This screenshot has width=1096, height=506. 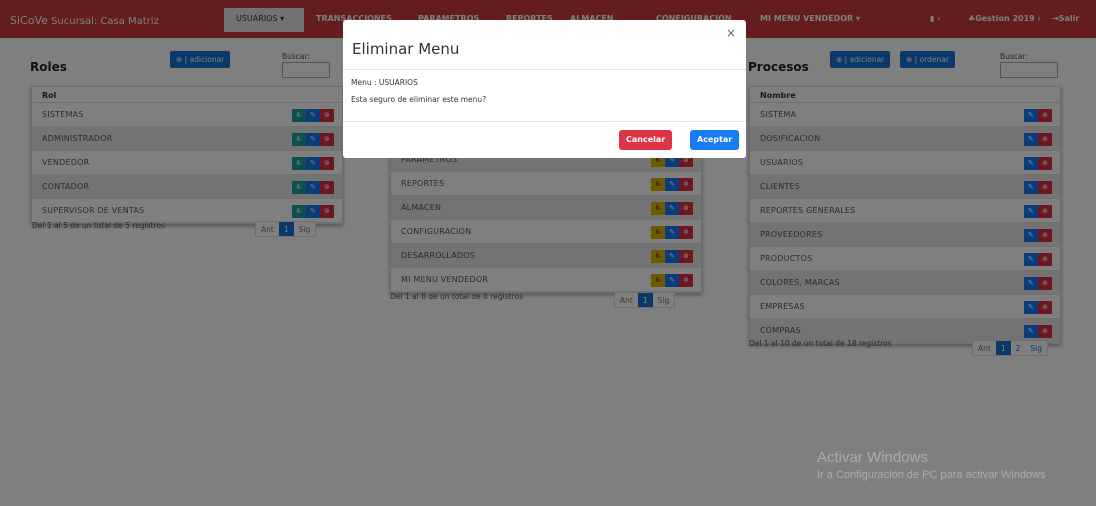 What do you see at coordinates (715, 140) in the screenshot?
I see `accept-button: Aceptar` at bounding box center [715, 140].